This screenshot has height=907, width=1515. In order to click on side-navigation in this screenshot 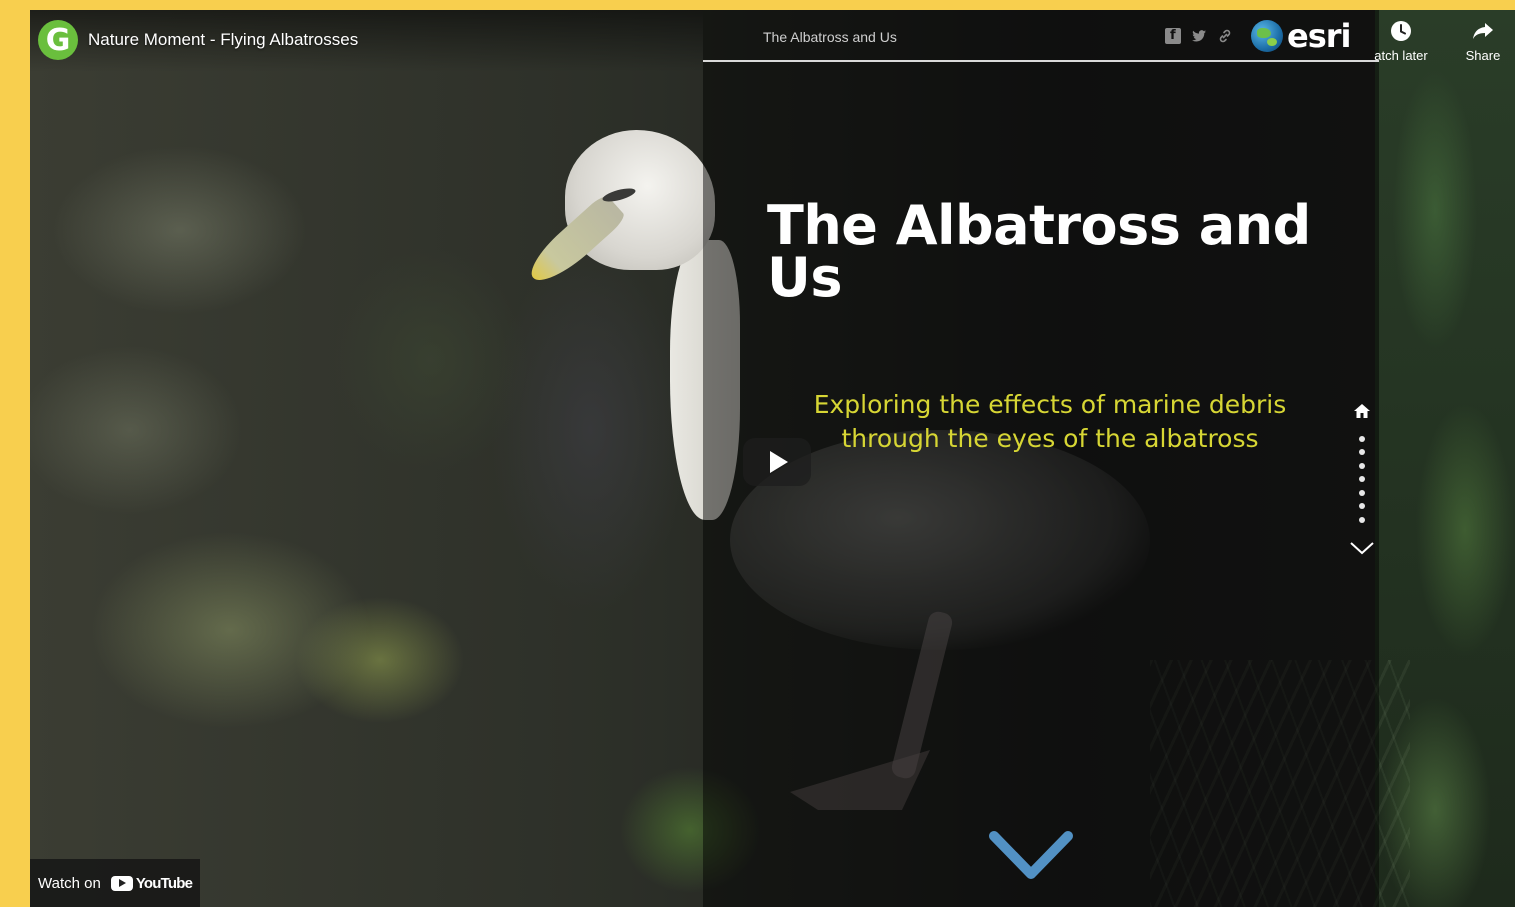, I will do `click(1362, 479)`.